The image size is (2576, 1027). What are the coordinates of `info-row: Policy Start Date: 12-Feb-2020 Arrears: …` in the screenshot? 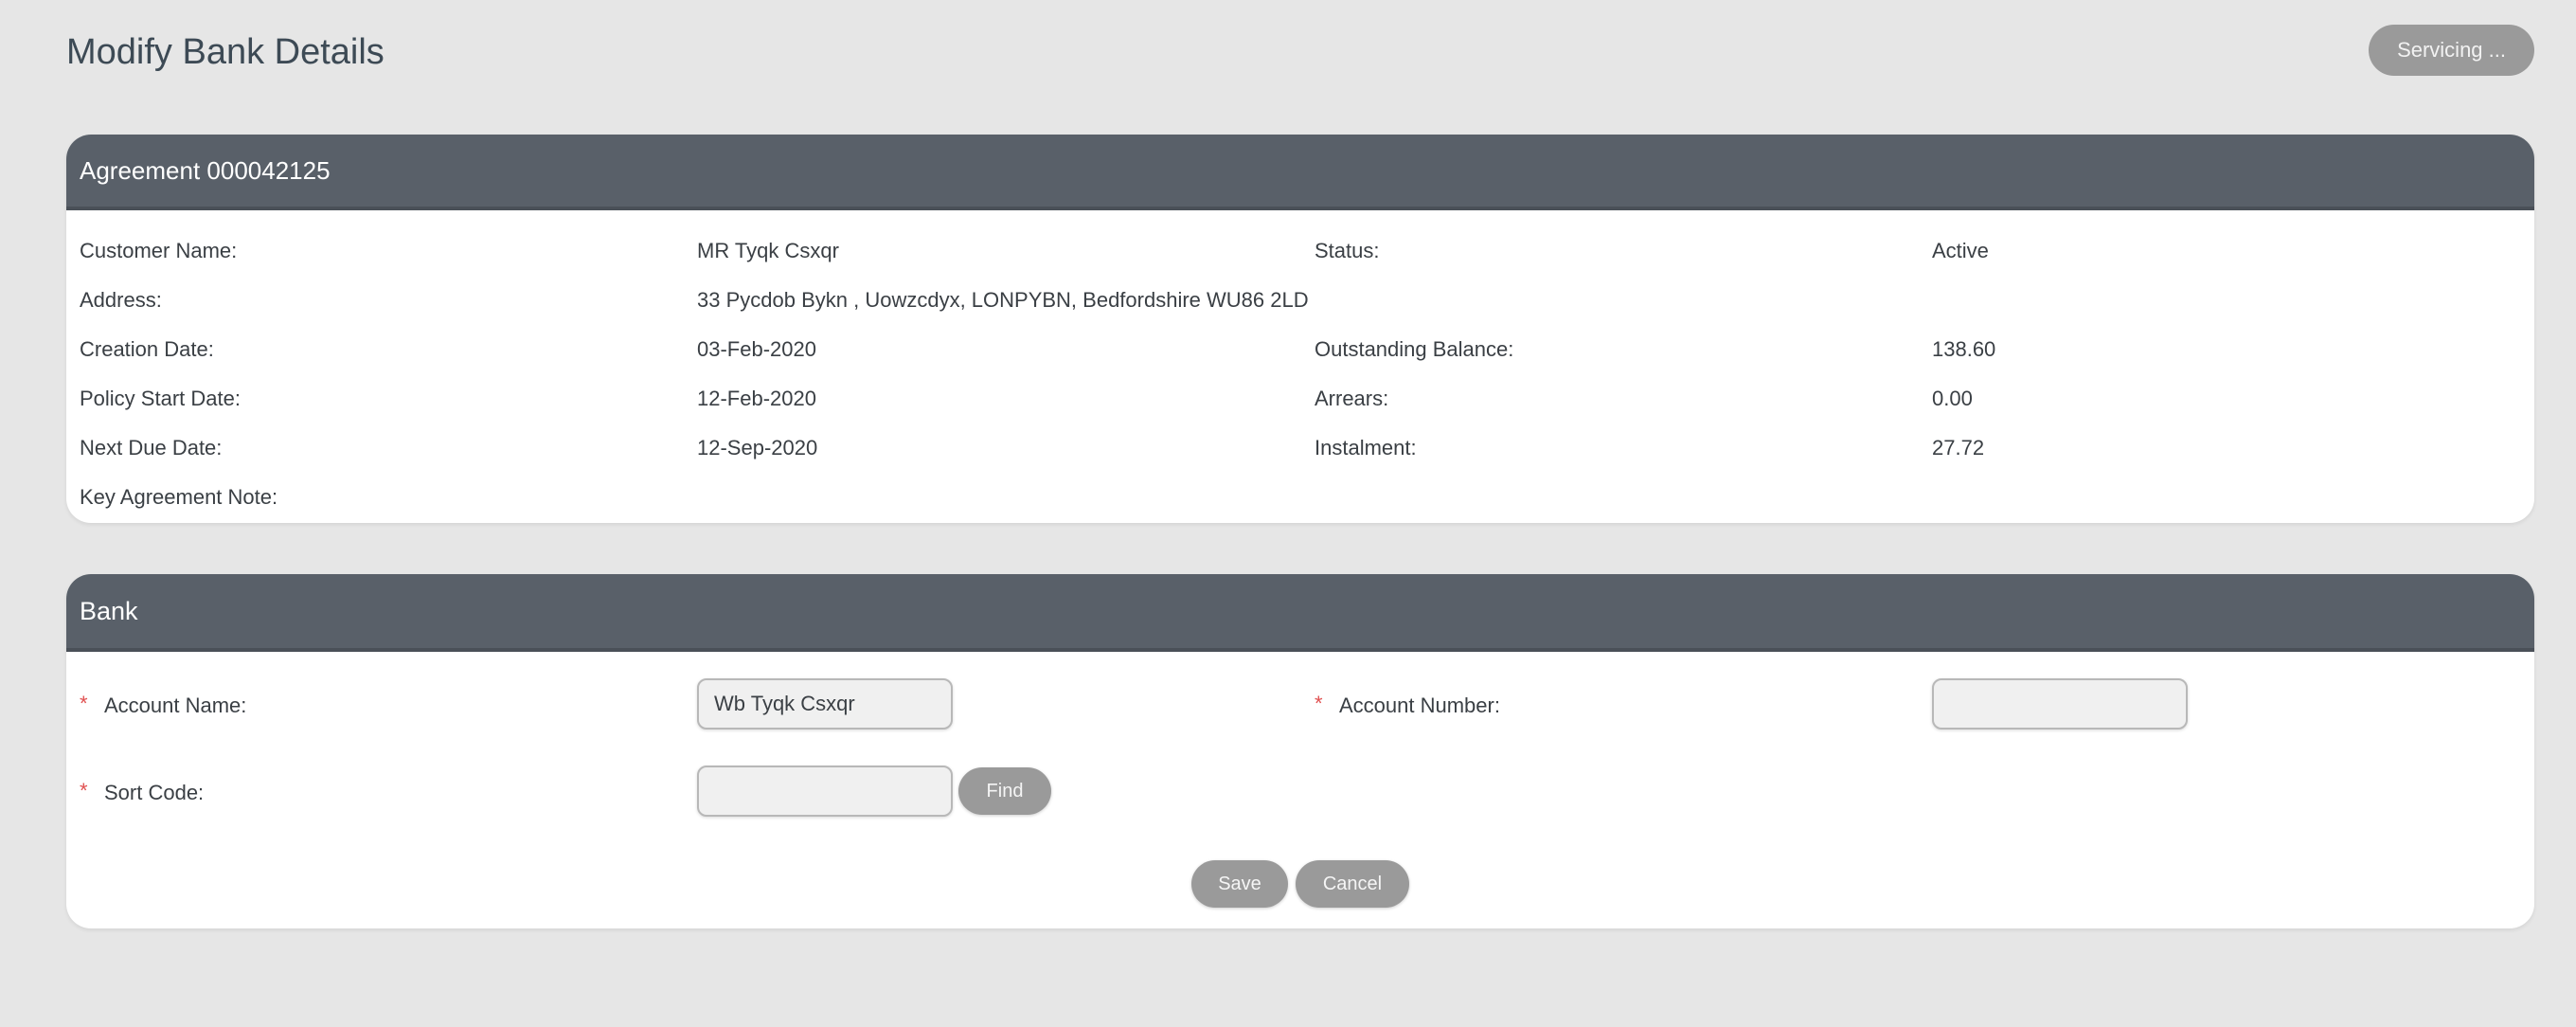 It's located at (1301, 401).